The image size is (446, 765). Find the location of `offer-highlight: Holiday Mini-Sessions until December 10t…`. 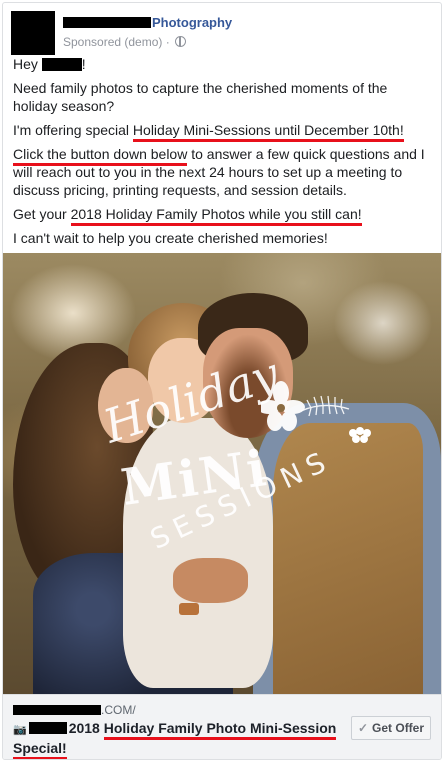

offer-highlight: Holiday Mini-Sessions until December 10t… is located at coordinates (268, 132).